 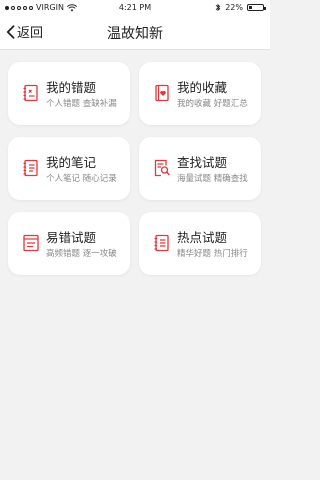 I want to click on bluetooth-icon, so click(x=218, y=7).